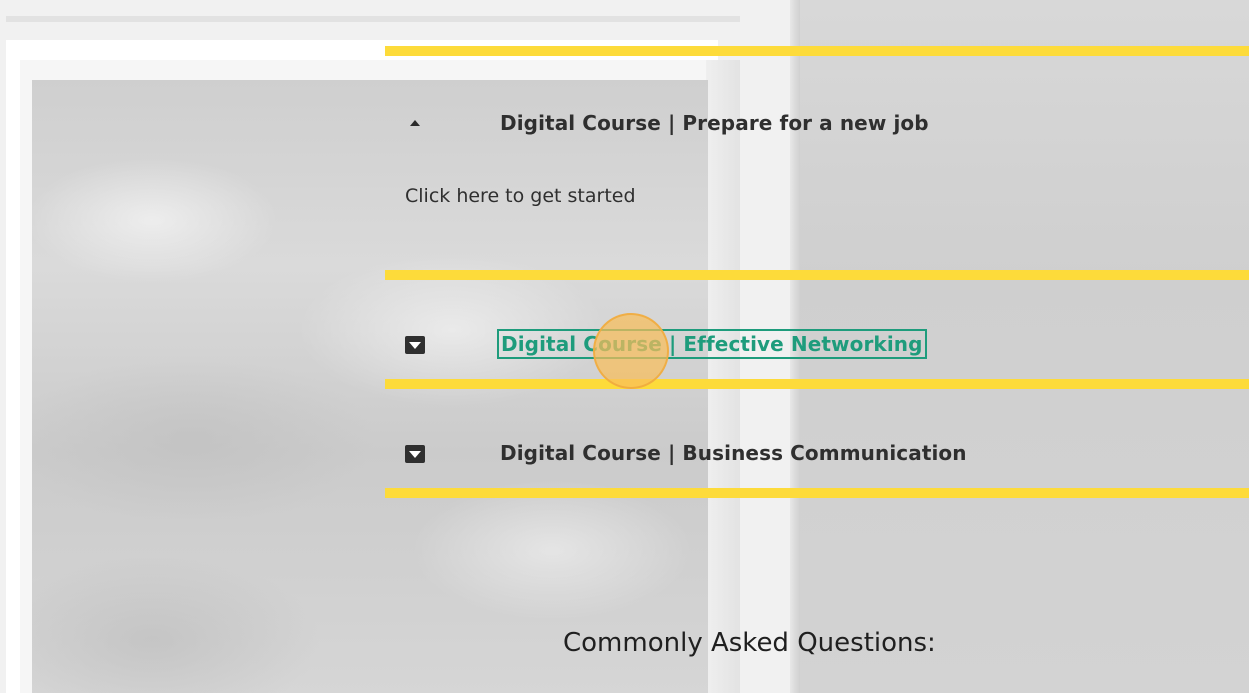 Image resolution: width=1249 pixels, height=693 pixels. Describe the element at coordinates (714, 123) in the screenshot. I see `accordion-title: Digital Course | Prepare for a new job` at that location.